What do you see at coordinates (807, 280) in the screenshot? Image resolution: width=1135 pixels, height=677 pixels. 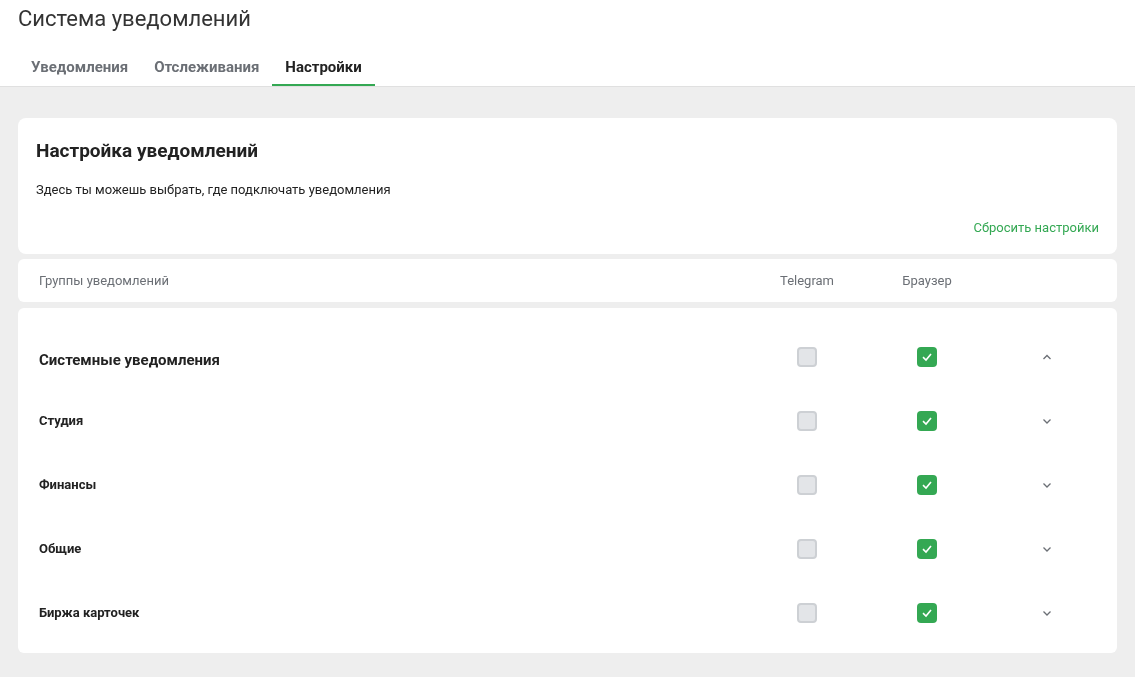 I see `column-header: Telegram` at bounding box center [807, 280].